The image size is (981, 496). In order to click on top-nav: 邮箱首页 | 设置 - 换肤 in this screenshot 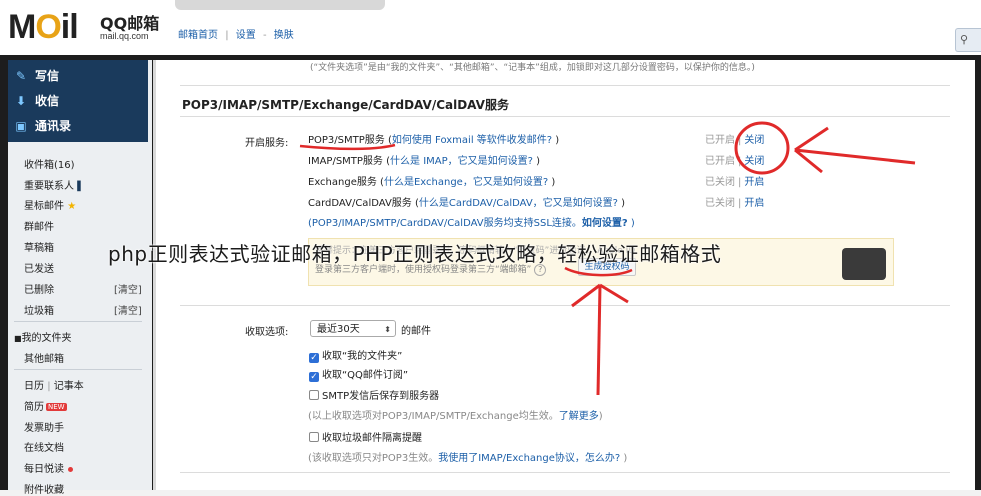, I will do `click(238, 33)`.